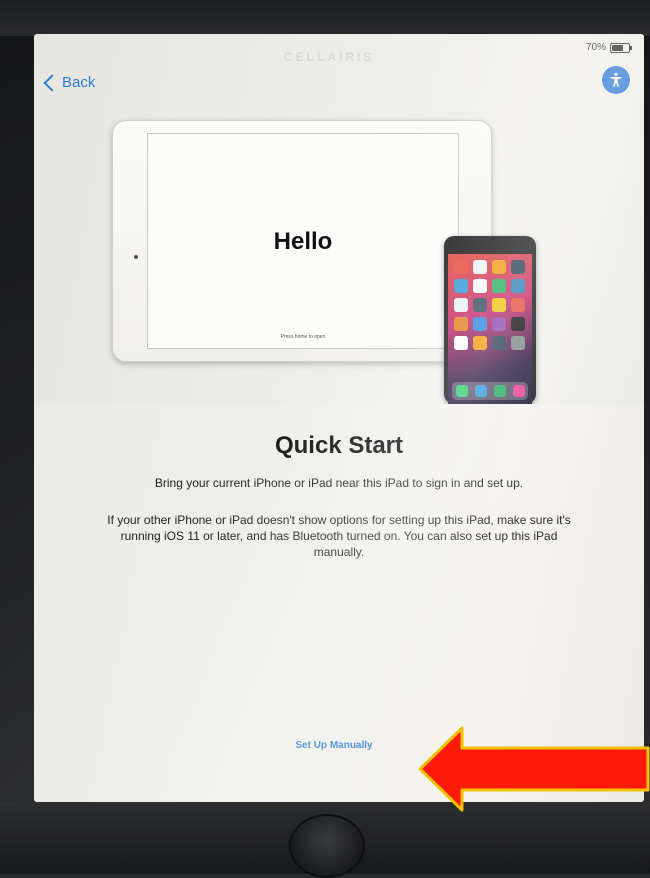  What do you see at coordinates (339, 445) in the screenshot?
I see `page-title: Quick Start` at bounding box center [339, 445].